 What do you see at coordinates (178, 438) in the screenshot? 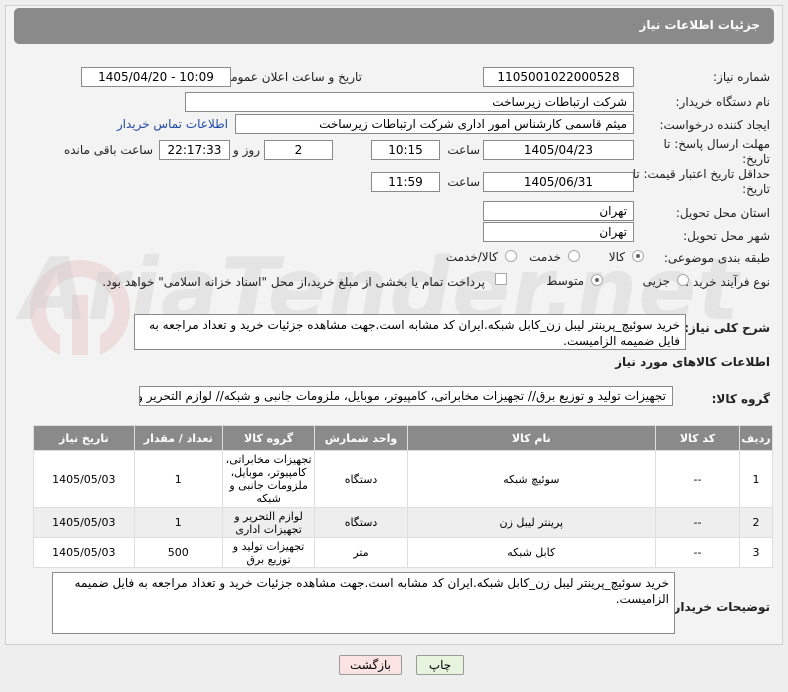
I see `col-qty: تعداد / مقدار` at bounding box center [178, 438].